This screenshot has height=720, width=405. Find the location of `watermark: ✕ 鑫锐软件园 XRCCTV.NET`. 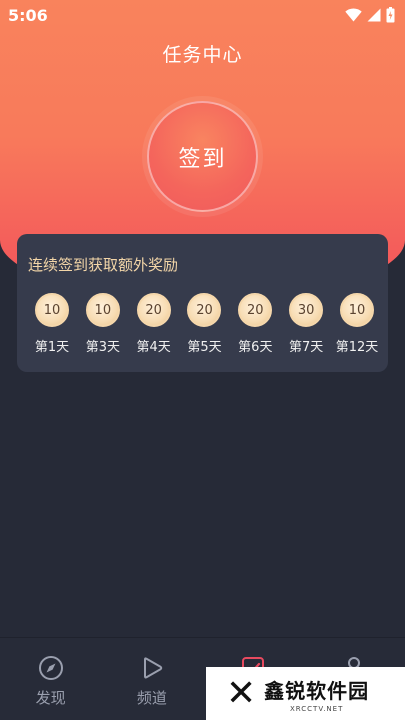

watermark: ✕ 鑫锐软件园 XRCCTV.NET is located at coordinates (305, 693).